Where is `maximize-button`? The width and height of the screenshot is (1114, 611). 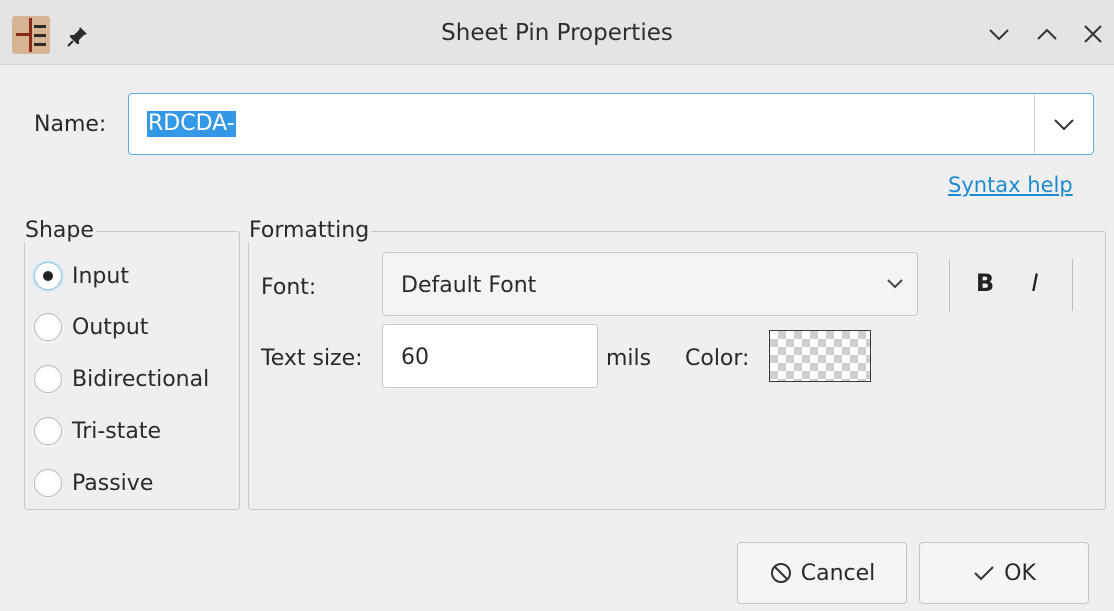
maximize-button is located at coordinates (1047, 34).